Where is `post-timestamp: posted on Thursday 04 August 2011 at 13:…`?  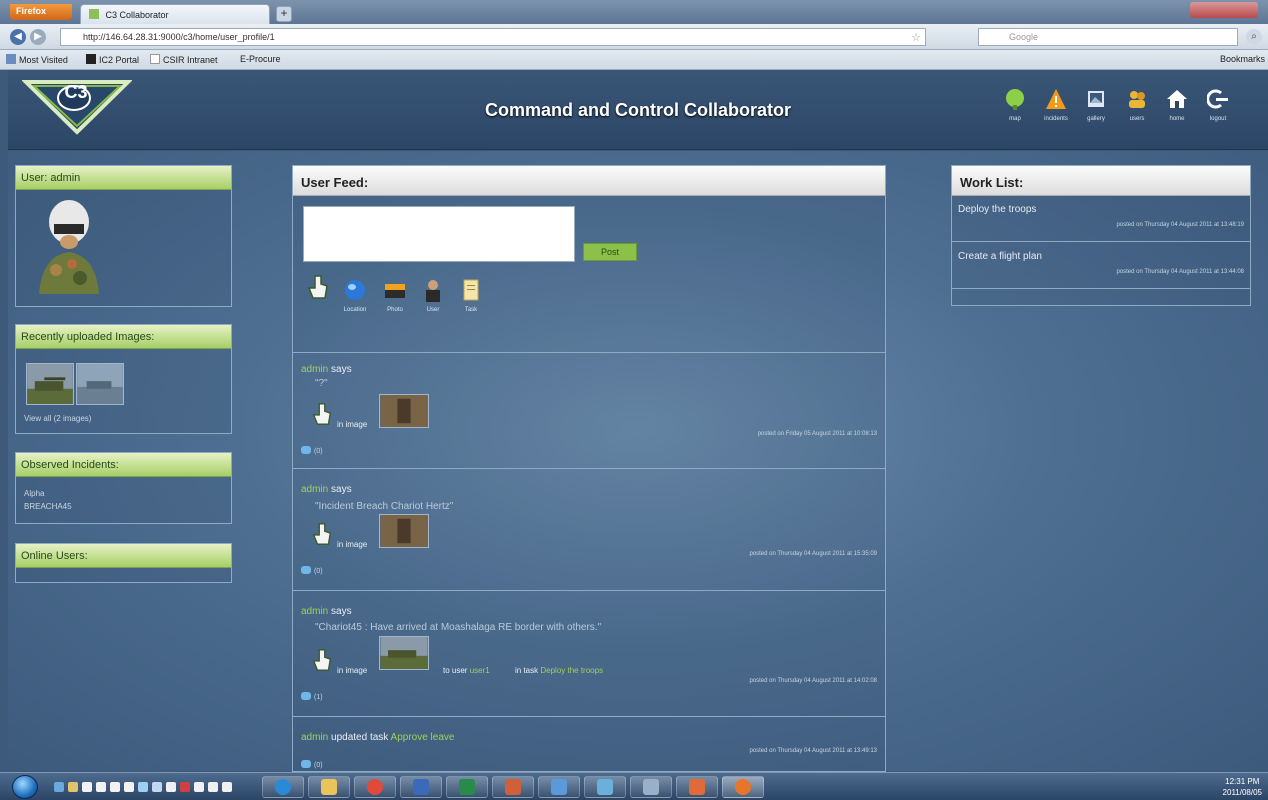
post-timestamp: posted on Thursday 04 August 2011 at 13:… is located at coordinates (813, 751).